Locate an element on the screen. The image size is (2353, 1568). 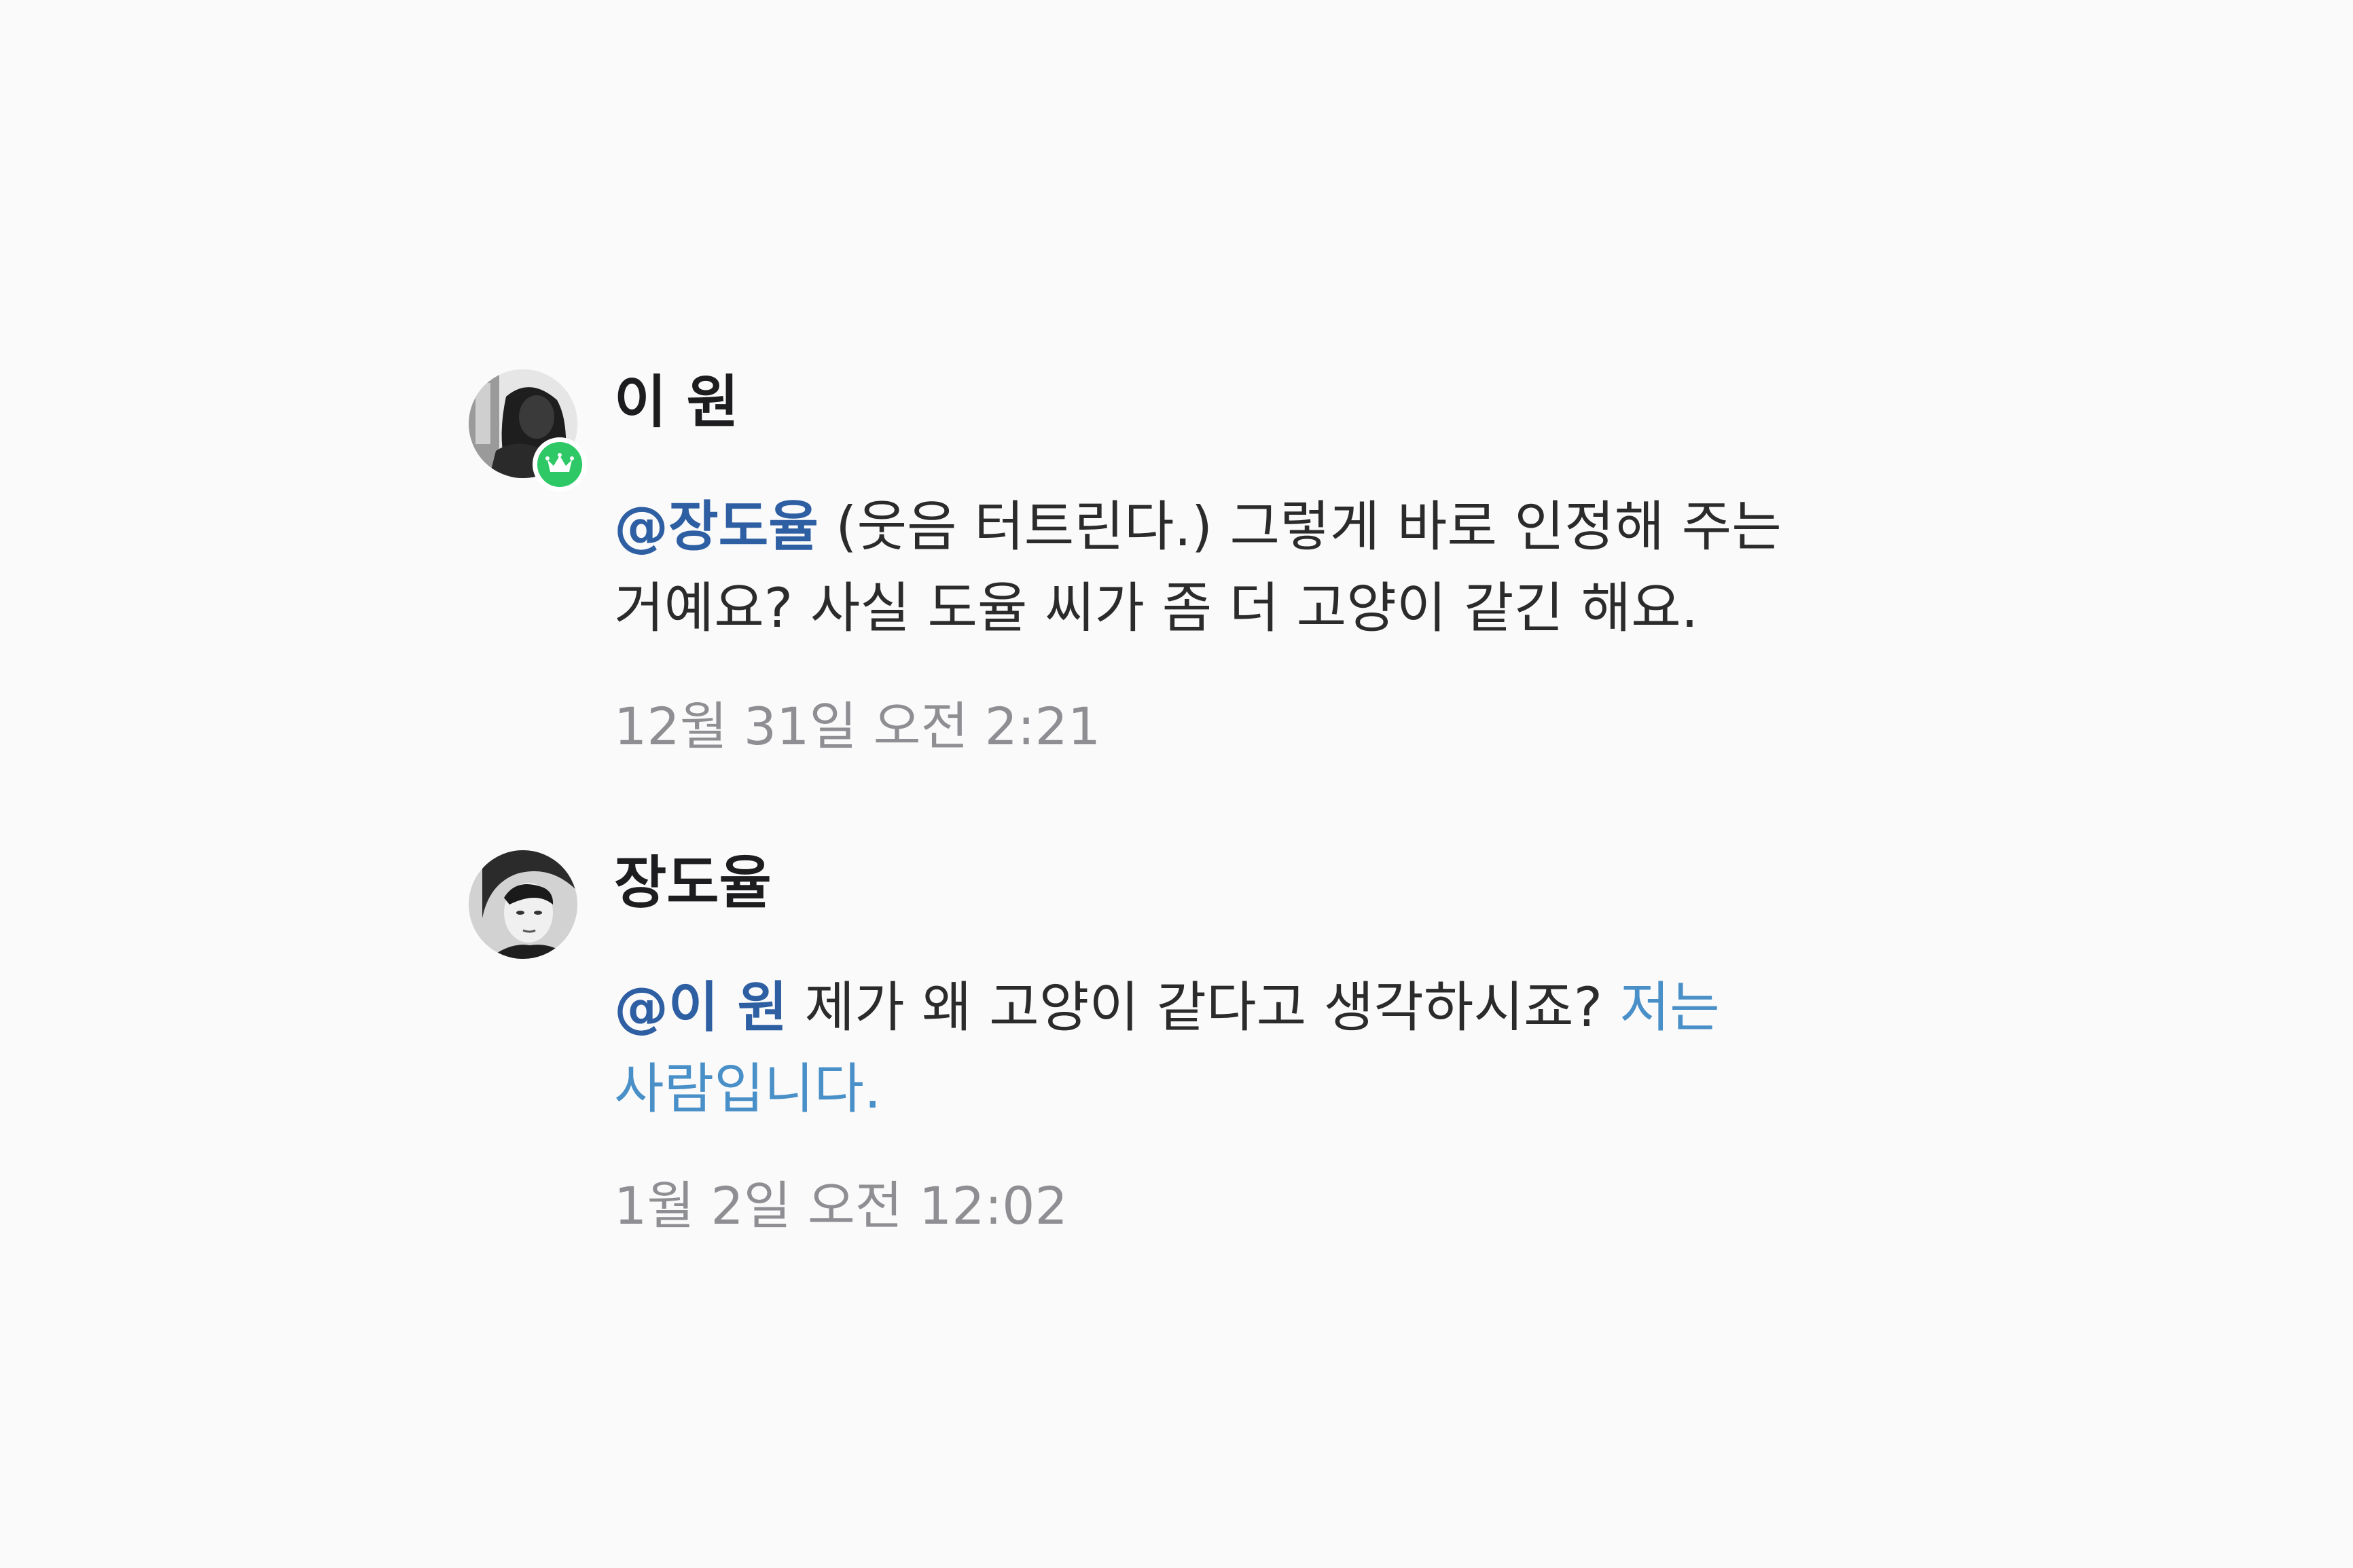
comment-timestamp: 12월 31일 오전 2:21 is located at coordinates (857, 726).